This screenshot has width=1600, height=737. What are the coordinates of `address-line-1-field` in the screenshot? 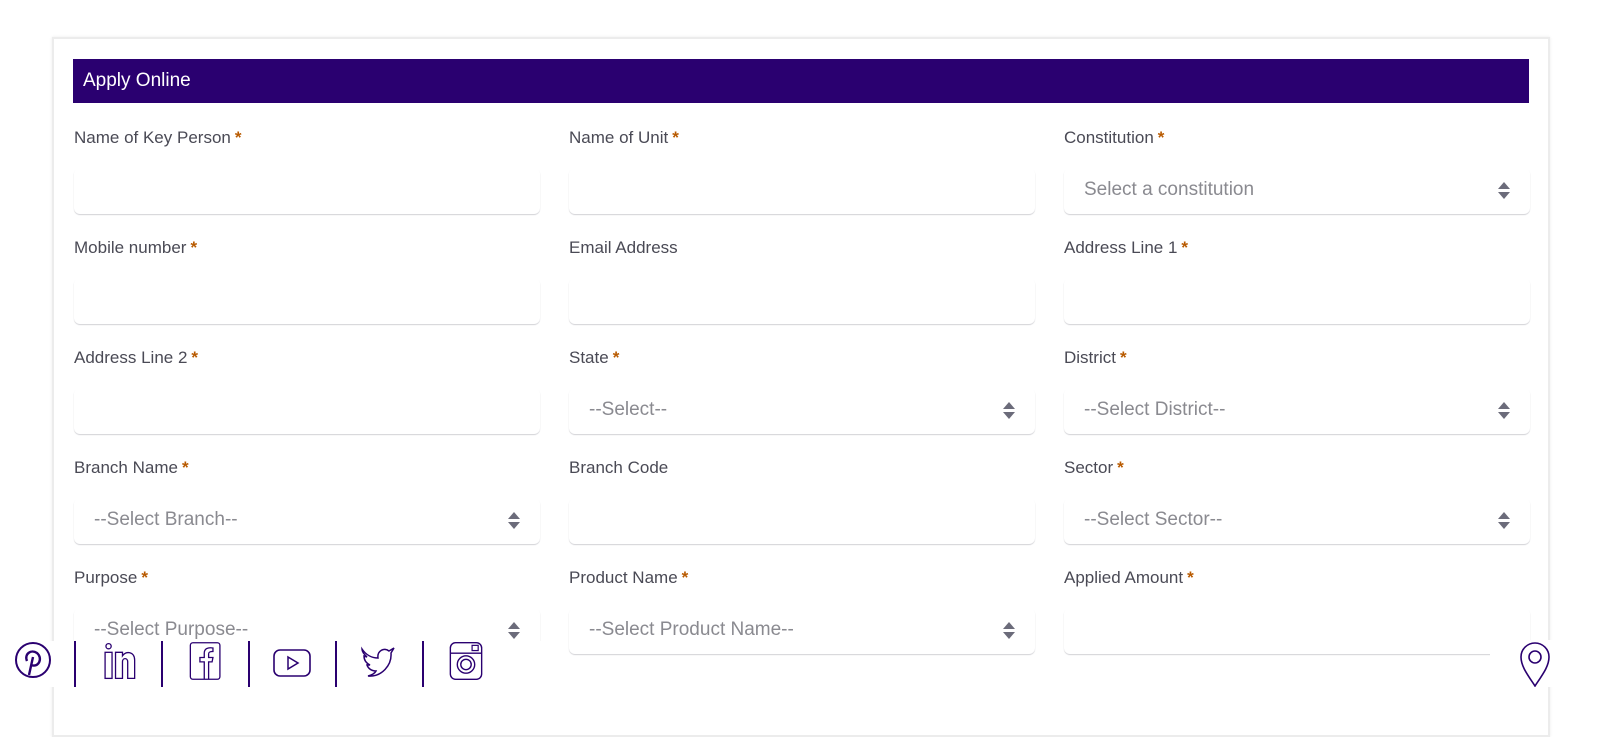 It's located at (1297, 301).